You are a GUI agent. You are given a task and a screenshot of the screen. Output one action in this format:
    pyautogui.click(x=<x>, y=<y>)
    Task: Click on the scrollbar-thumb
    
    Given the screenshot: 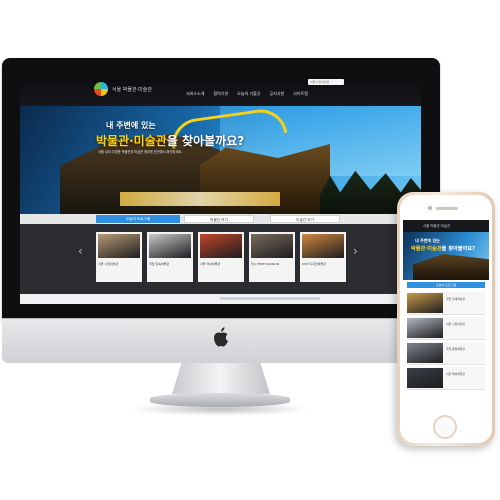 What is the action you would take?
    pyautogui.click(x=270, y=298)
    